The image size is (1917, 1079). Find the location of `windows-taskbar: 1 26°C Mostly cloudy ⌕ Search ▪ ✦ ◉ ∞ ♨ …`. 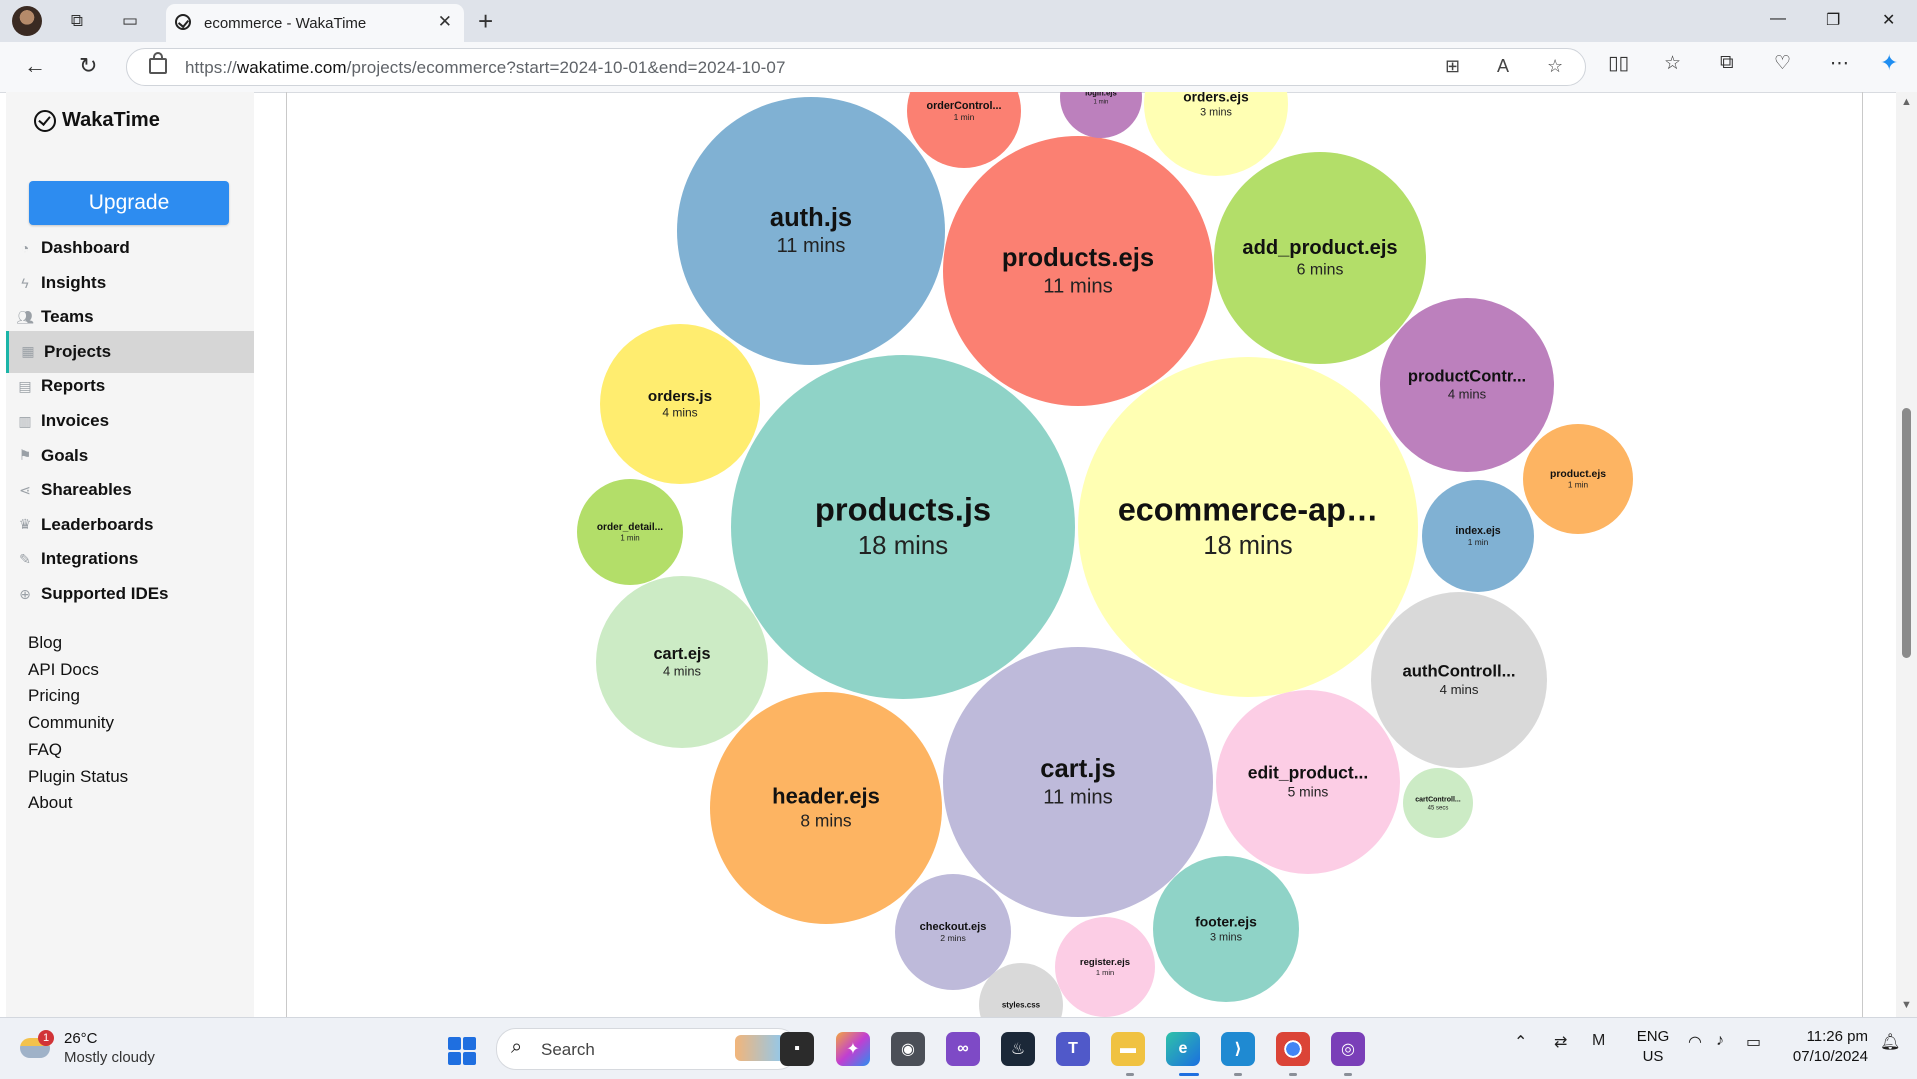

windows-taskbar: 1 26°C Mostly cloudy ⌕ Search ▪ ✦ ◉ ∞ ♨ … is located at coordinates (958, 1048).